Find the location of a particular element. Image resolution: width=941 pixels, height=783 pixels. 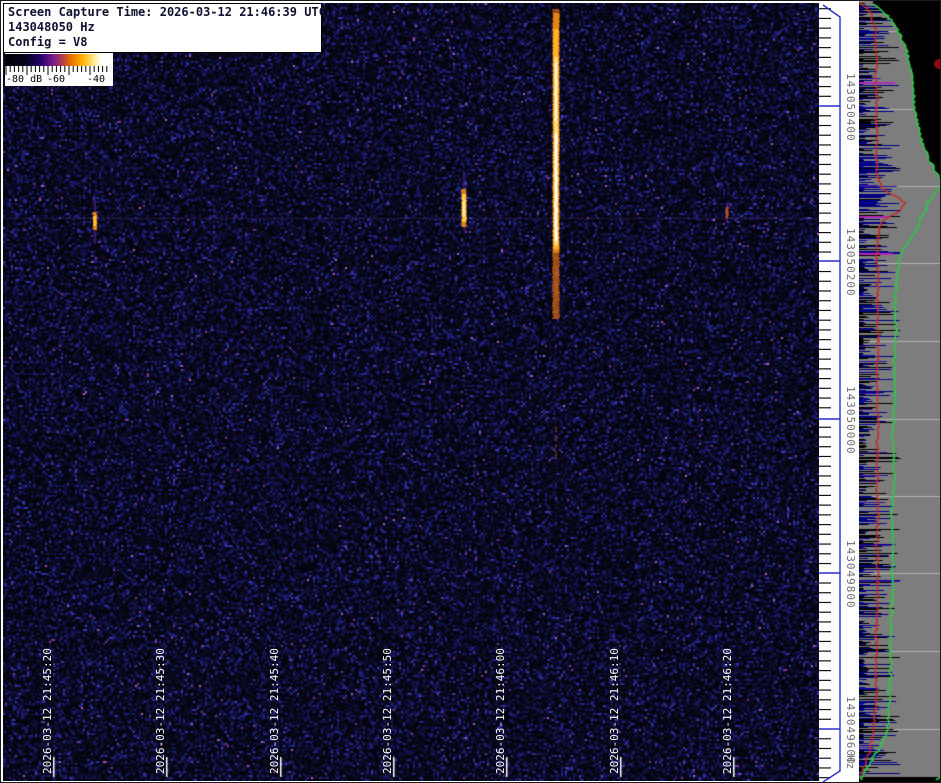

color-scale-label: -80 dB is located at coordinates (24, 79).